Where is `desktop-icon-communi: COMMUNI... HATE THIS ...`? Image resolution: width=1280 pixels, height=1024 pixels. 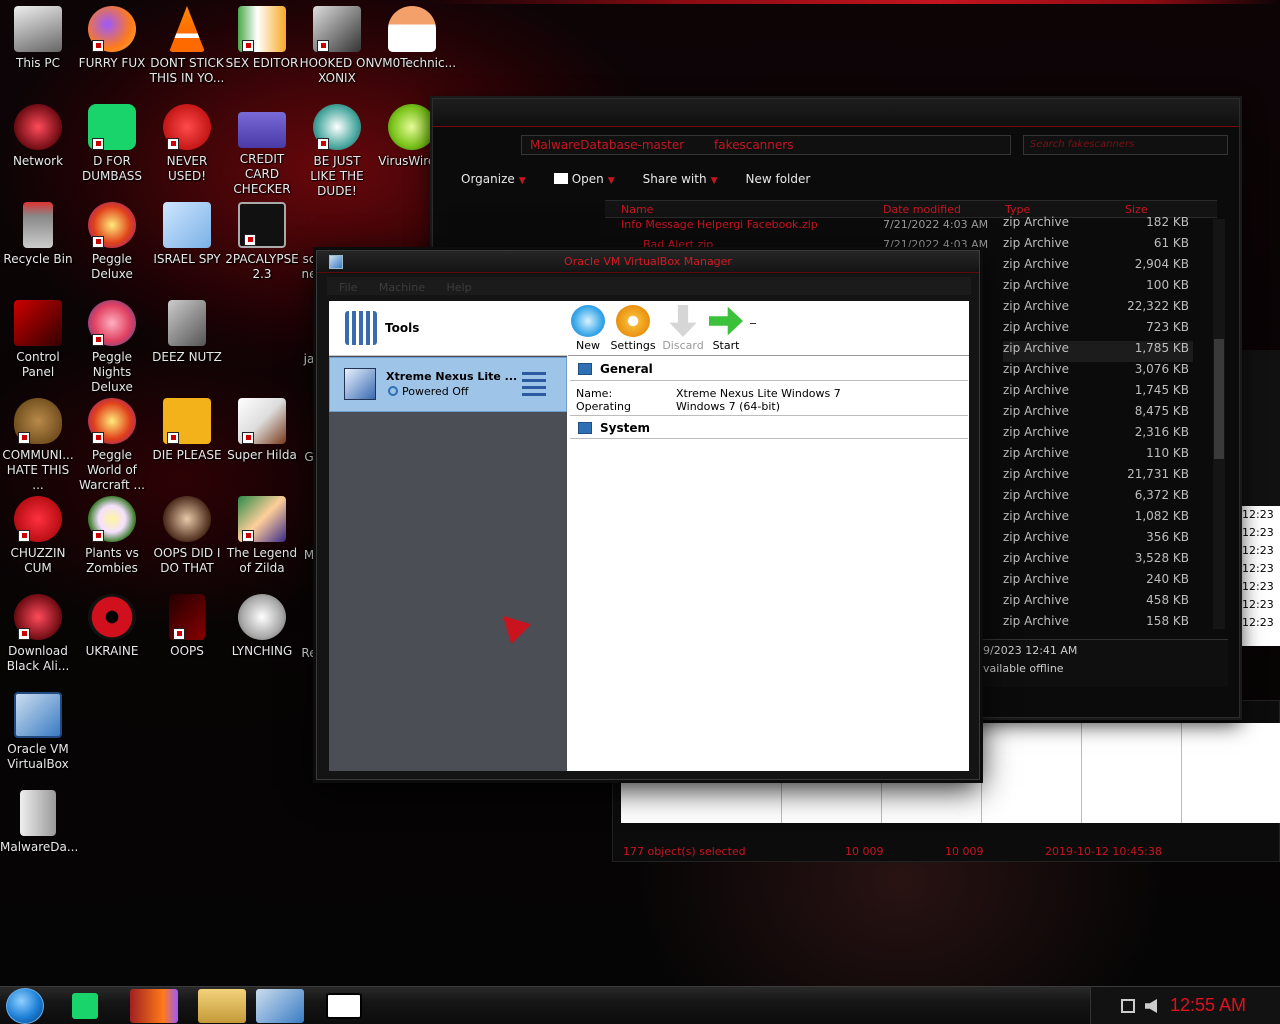 desktop-icon-communi: COMMUNI... HATE THIS ... is located at coordinates (38, 445).